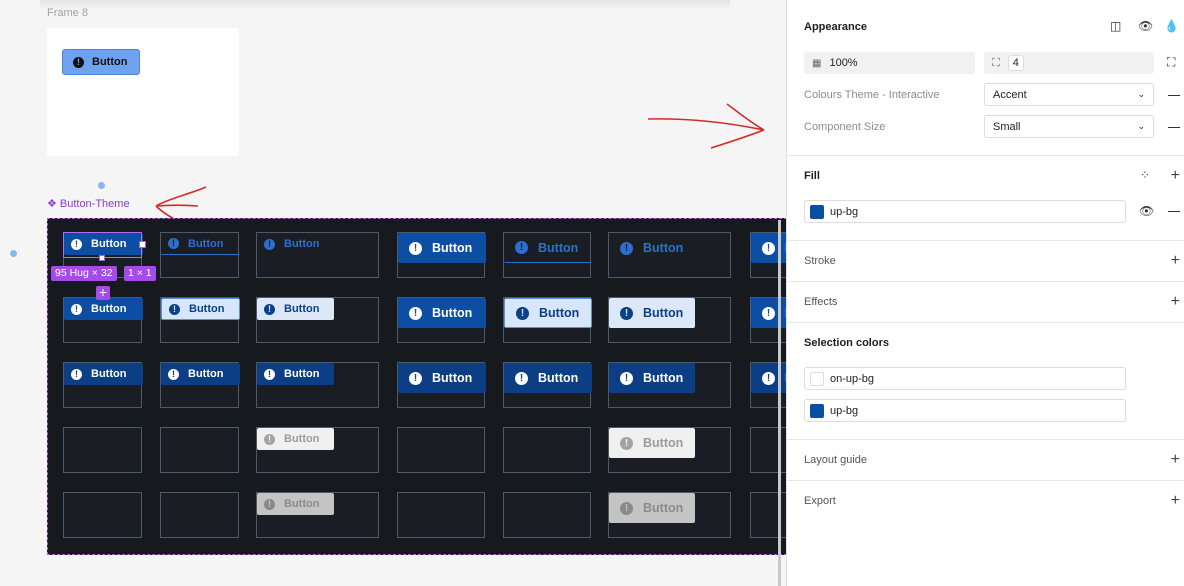 This screenshot has height=586, width=1184. Describe the element at coordinates (965, 378) in the screenshot. I see `selection-color-row: on-up-bg` at that location.